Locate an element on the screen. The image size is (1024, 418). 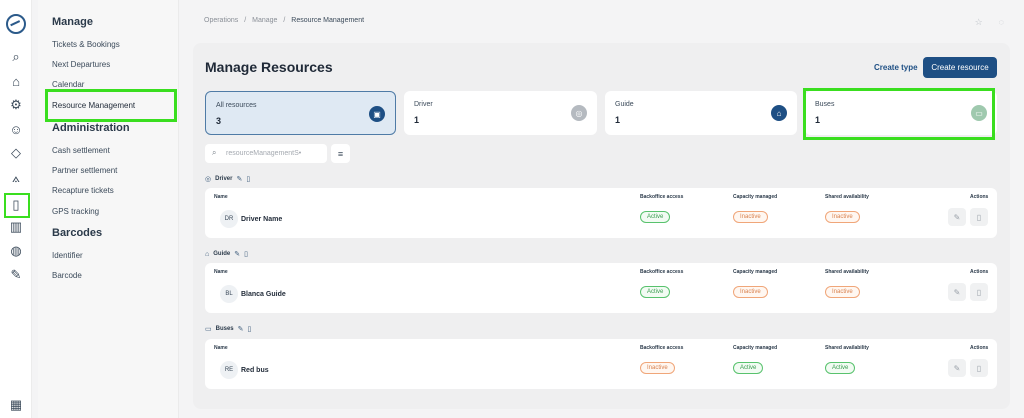
create-type-link: Create type is located at coordinates (896, 67).